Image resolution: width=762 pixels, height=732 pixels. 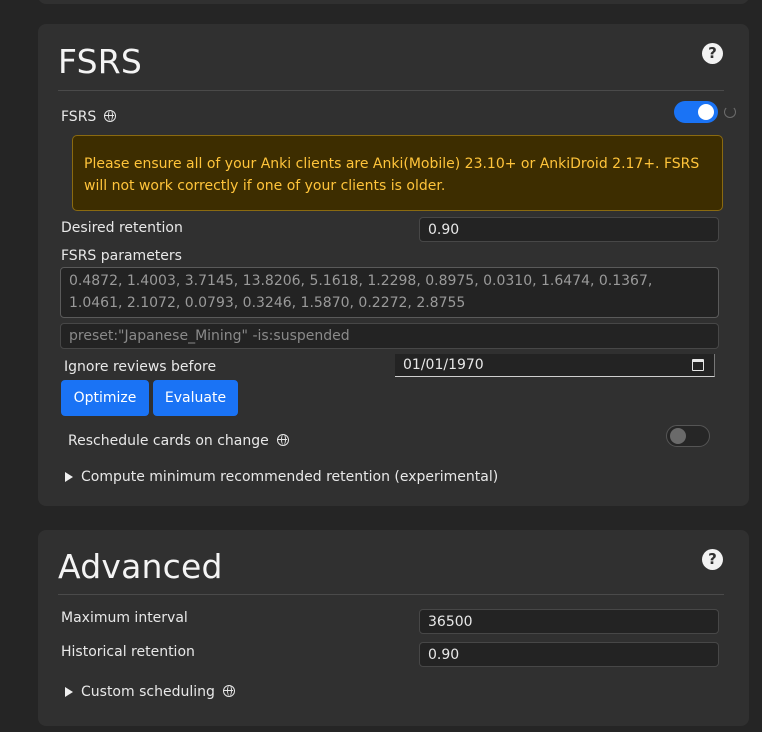 I want to click on reschedule-label-text: Reschedule cards on change, so click(x=168, y=441).